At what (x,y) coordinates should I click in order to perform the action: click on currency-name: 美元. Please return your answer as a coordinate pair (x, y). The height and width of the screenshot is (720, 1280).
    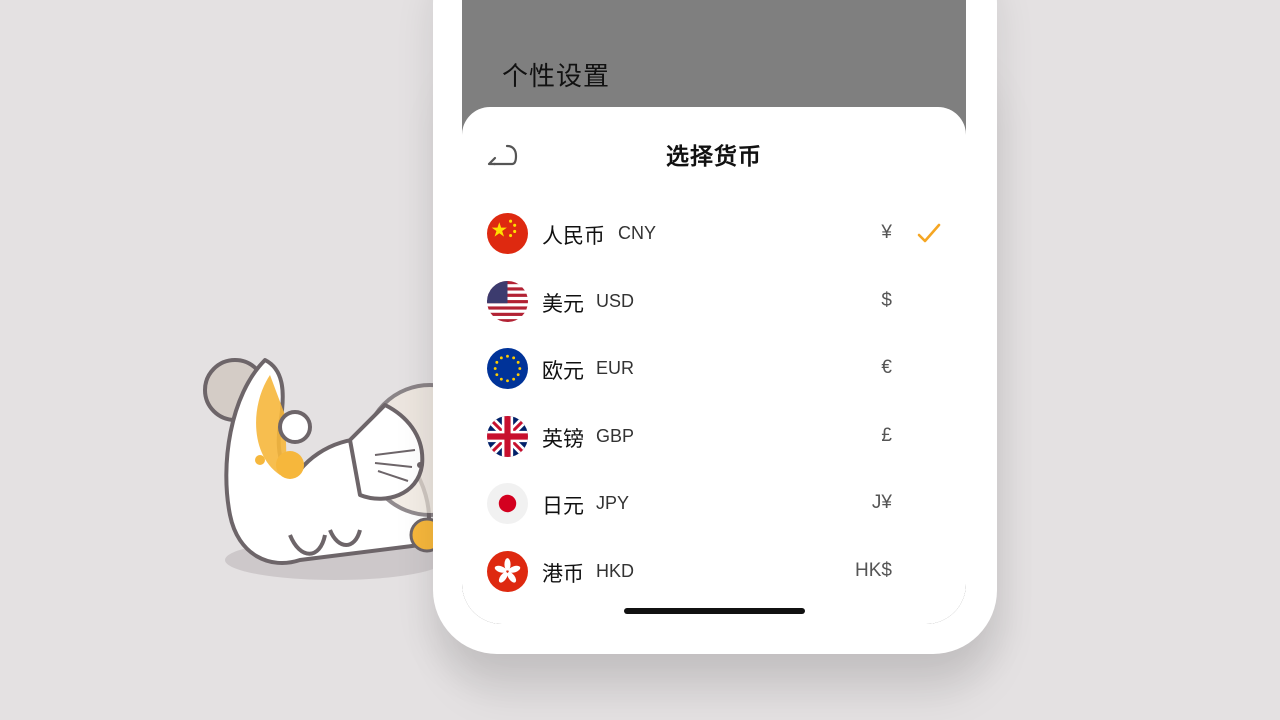
    Looking at the image, I should click on (563, 303).